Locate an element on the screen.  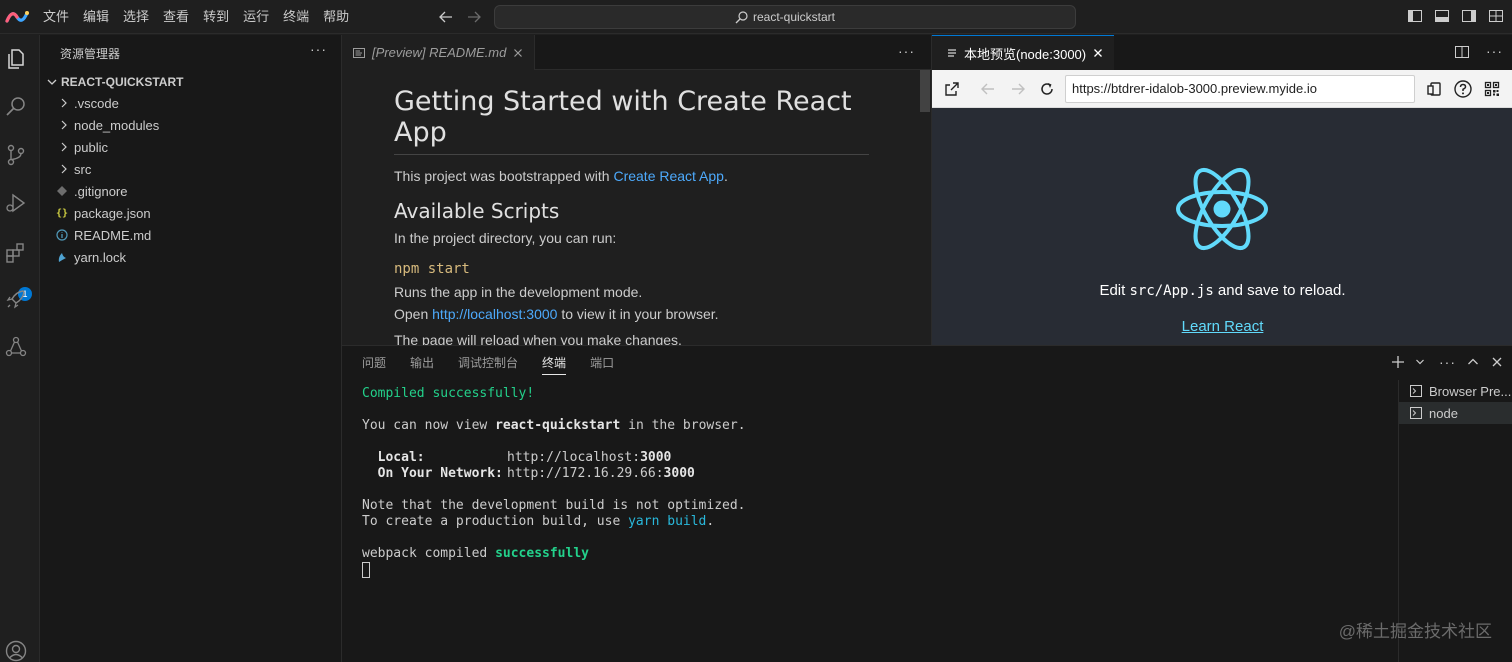
menu-selection: 选择 is located at coordinates (136, 17).